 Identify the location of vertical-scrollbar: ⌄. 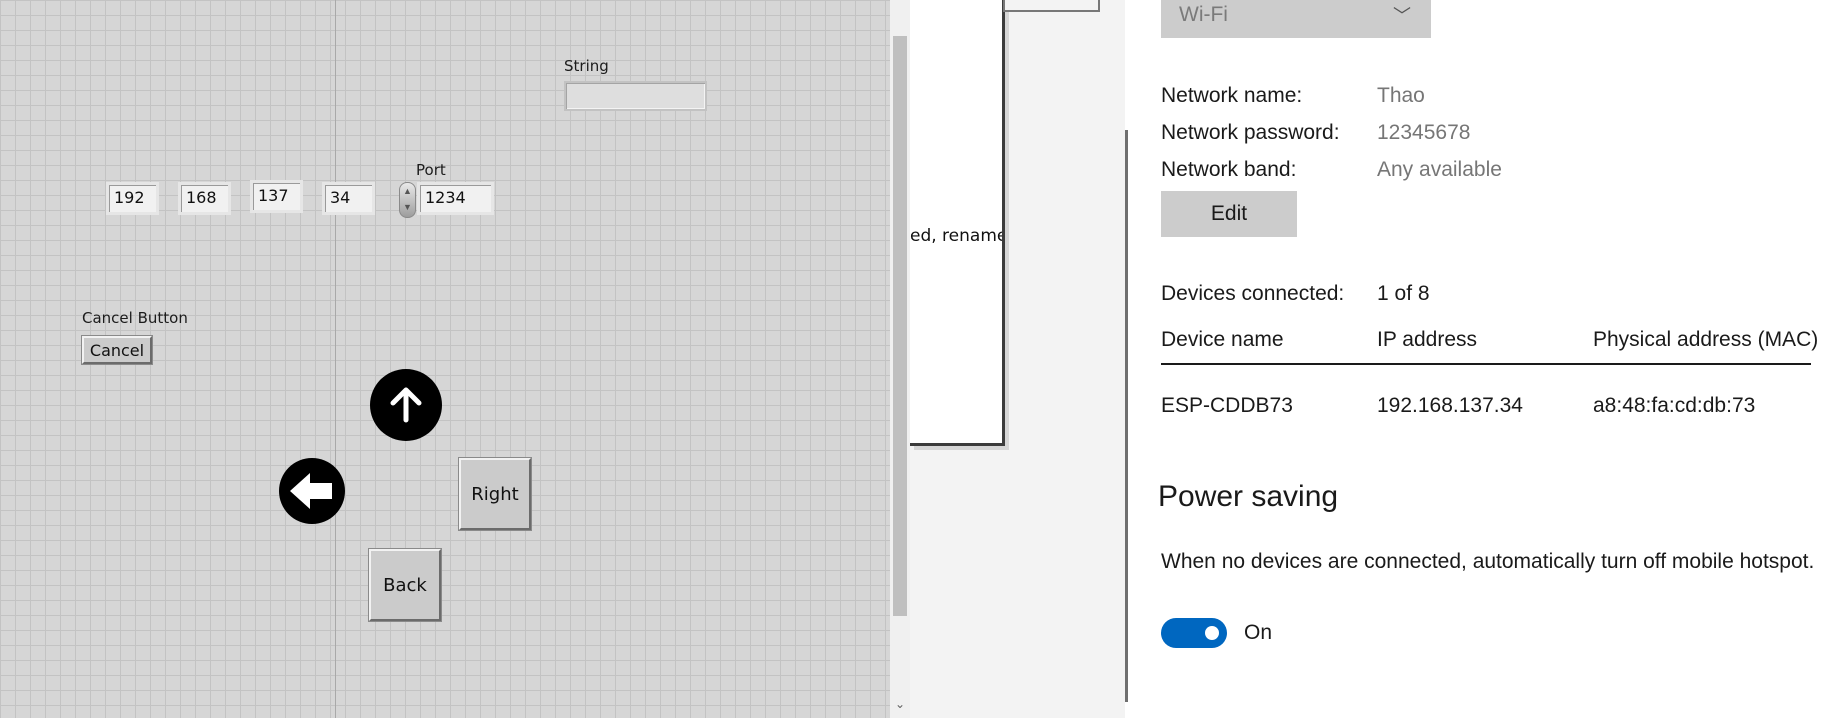
(900, 359).